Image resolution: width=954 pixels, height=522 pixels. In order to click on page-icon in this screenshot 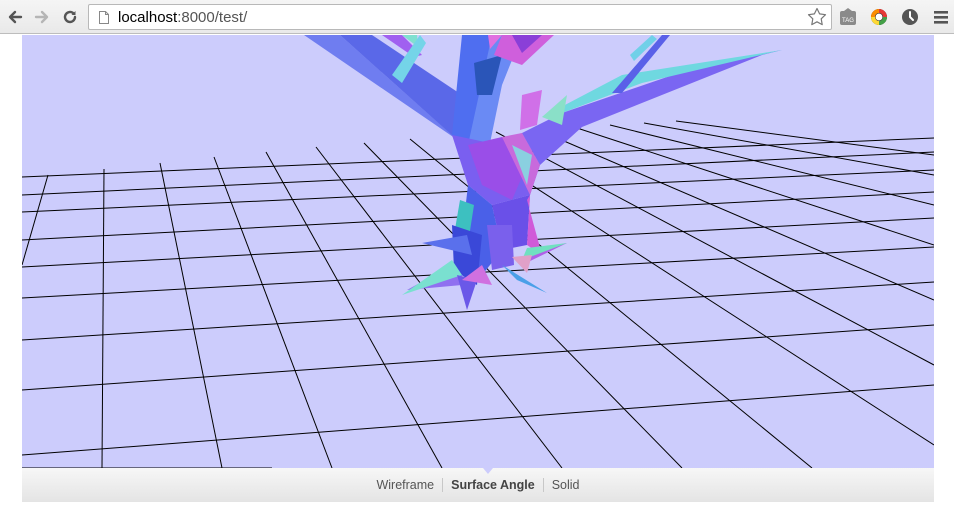, I will do `click(104, 17)`.